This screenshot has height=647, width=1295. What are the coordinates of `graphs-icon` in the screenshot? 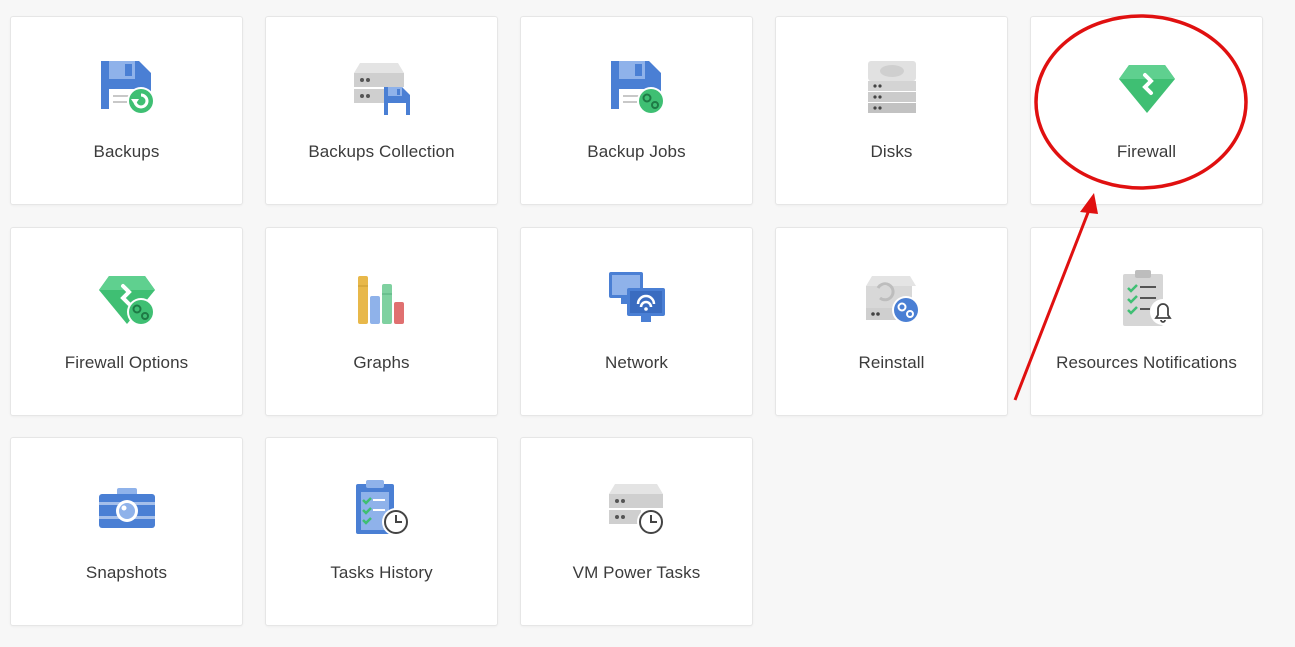 It's located at (382, 298).